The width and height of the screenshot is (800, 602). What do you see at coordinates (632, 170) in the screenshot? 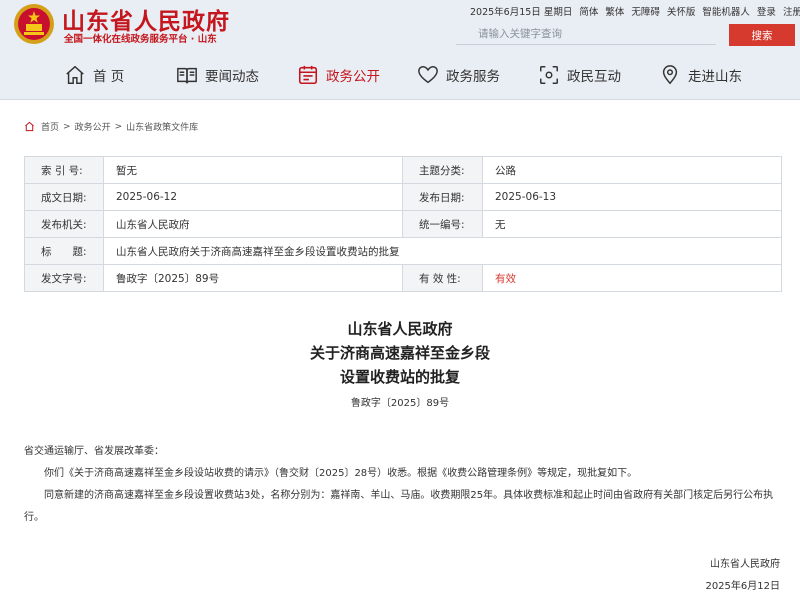
I see `category-value: 公路` at bounding box center [632, 170].